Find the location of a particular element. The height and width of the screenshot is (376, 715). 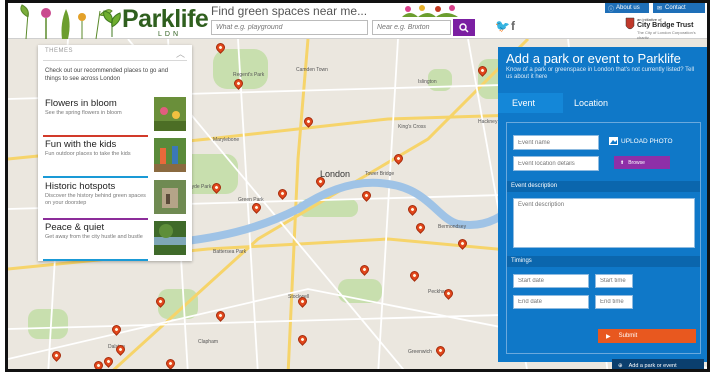

event-description-heading: Event description is located at coordinates (603, 186).